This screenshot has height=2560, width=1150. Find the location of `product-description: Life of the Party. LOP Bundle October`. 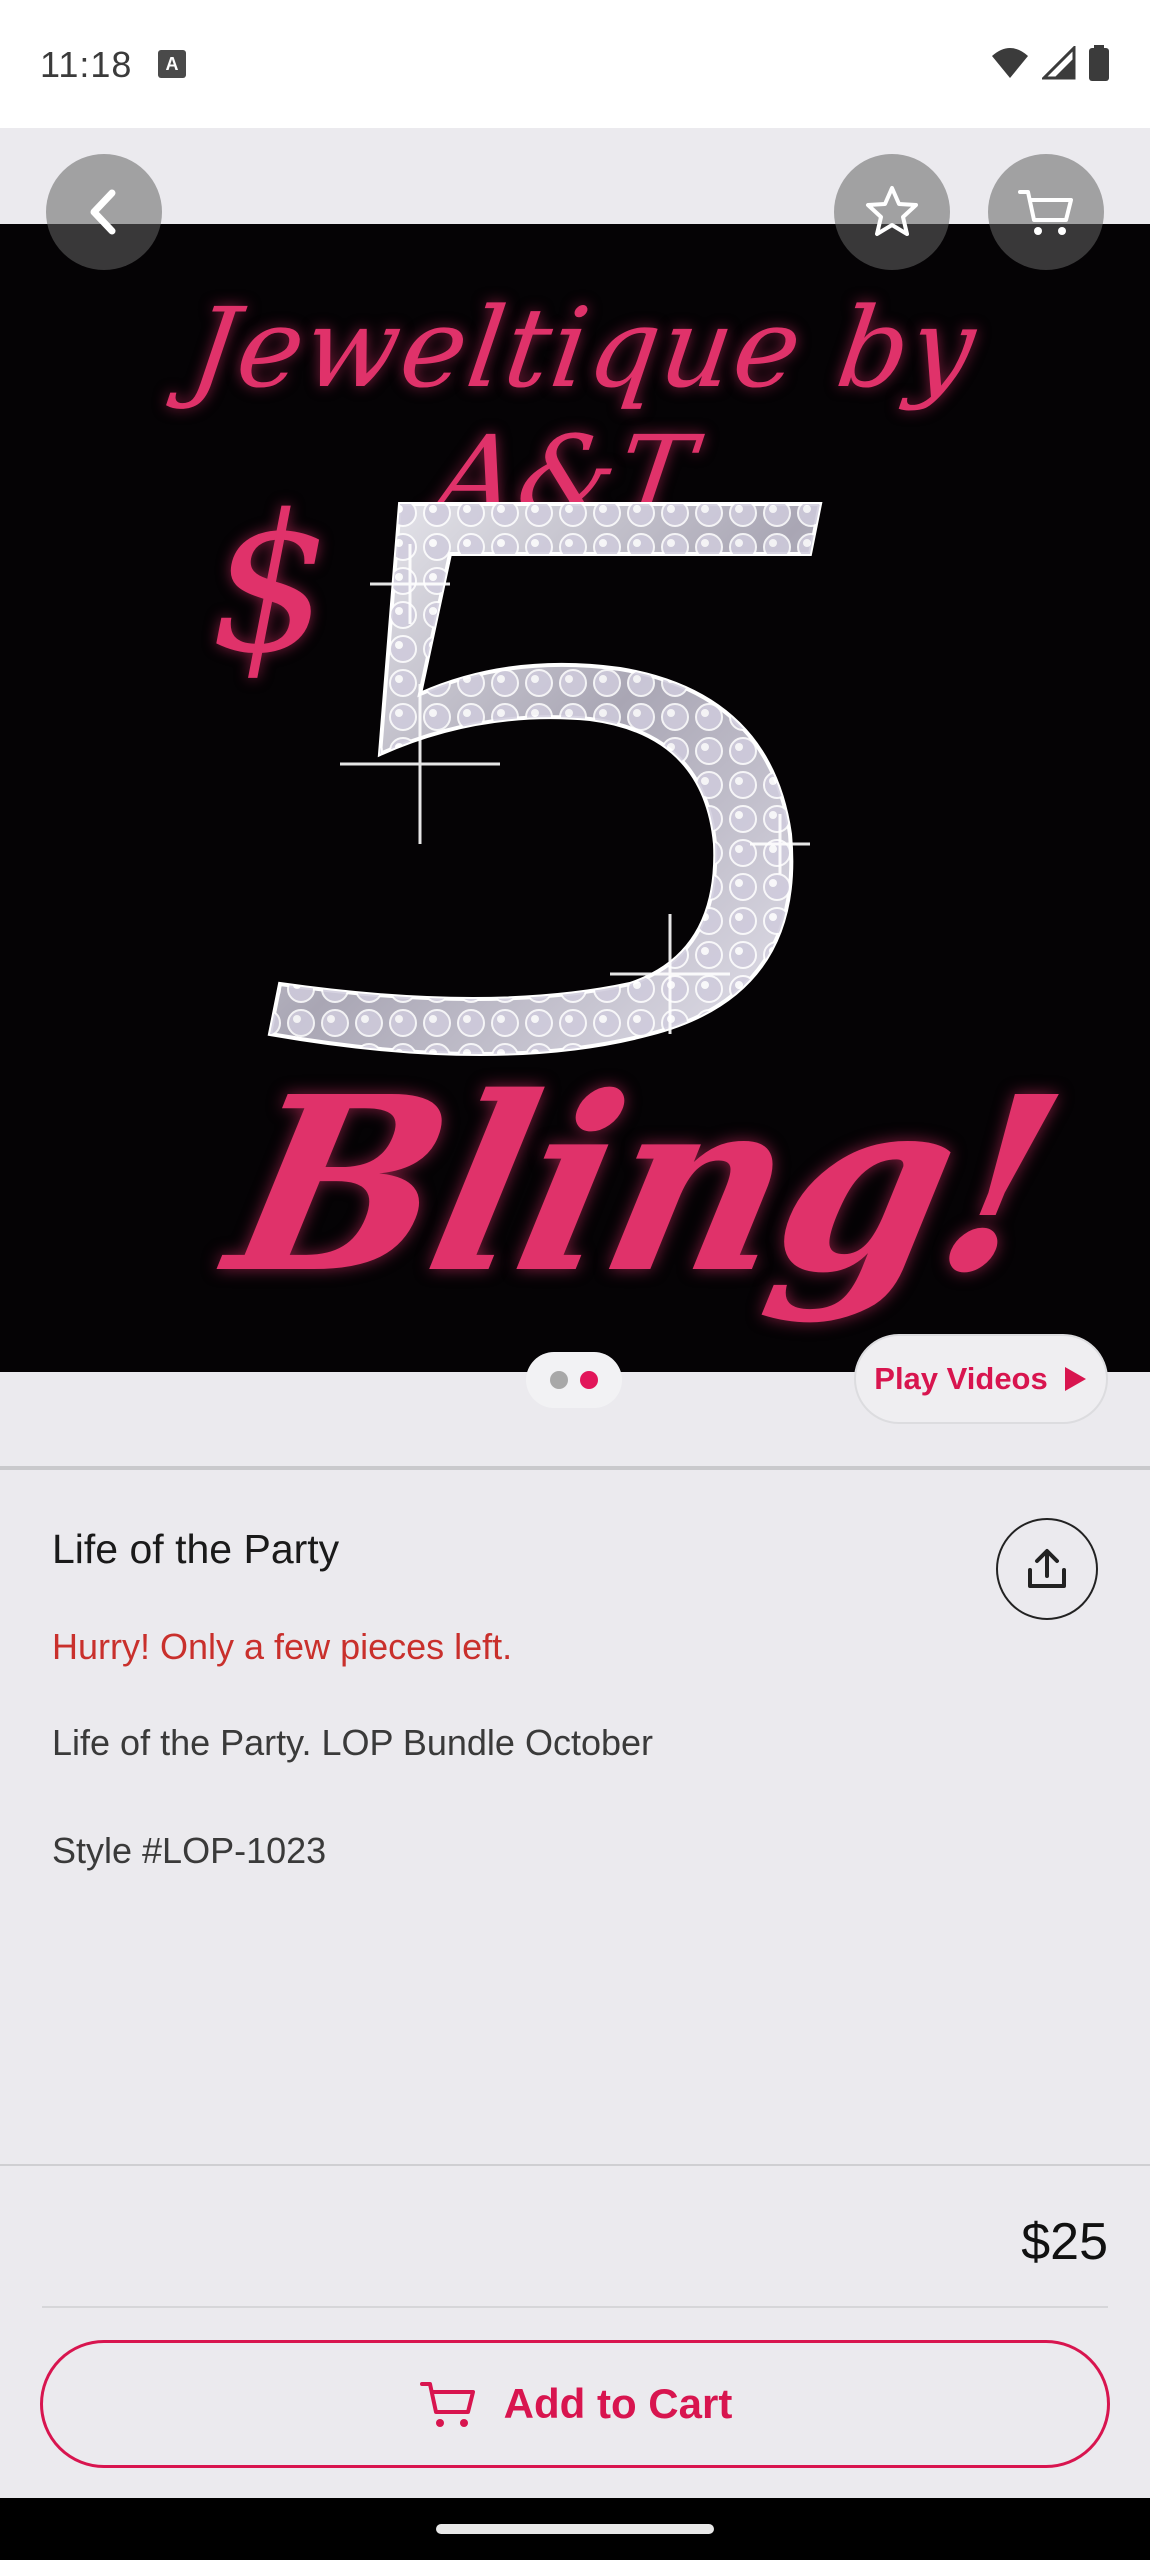

product-description: Life of the Party. LOP Bundle October is located at coordinates (353, 1742).